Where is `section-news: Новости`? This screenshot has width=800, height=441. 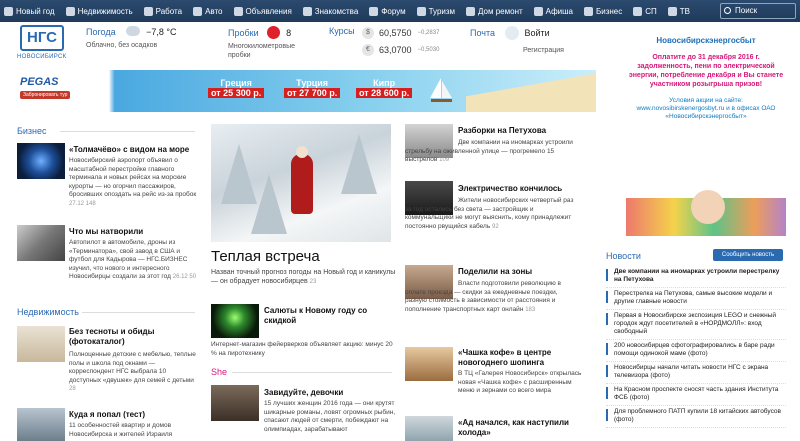
section-news: Новости is located at coordinates (623, 256).